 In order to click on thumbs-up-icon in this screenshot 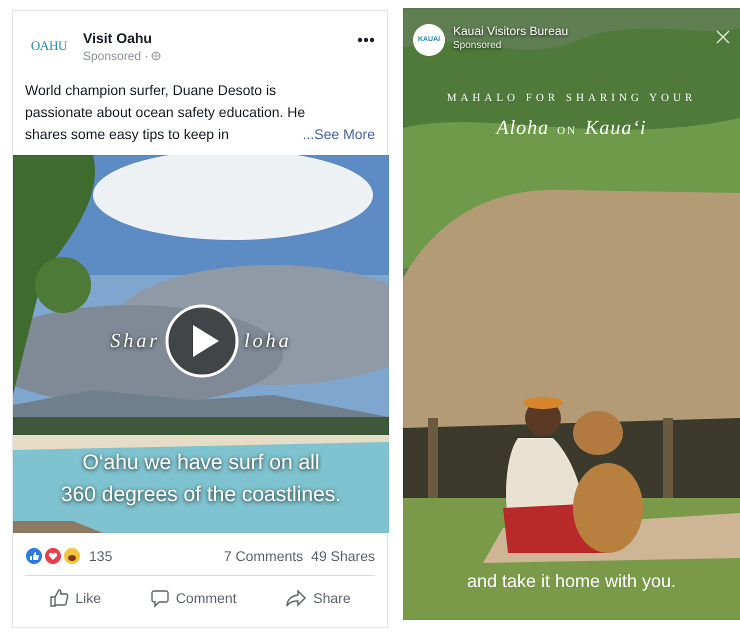, I will do `click(59, 598)`.